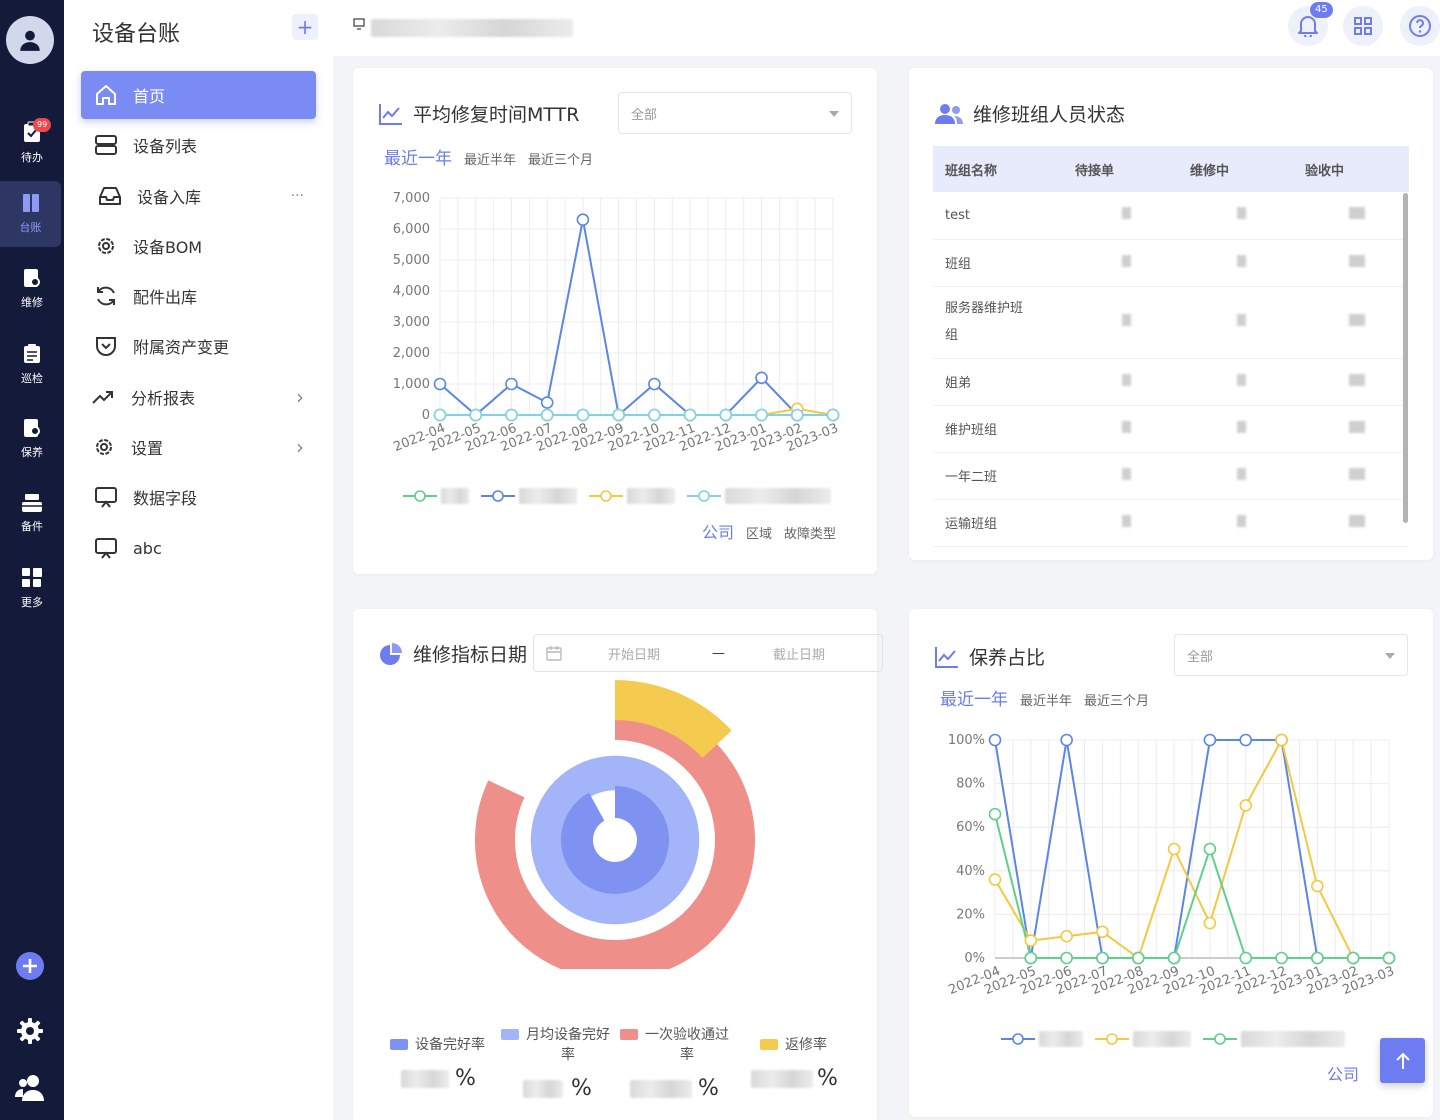 The image size is (1440, 1120). I want to click on mttr-scope-select: 全部, so click(735, 113).